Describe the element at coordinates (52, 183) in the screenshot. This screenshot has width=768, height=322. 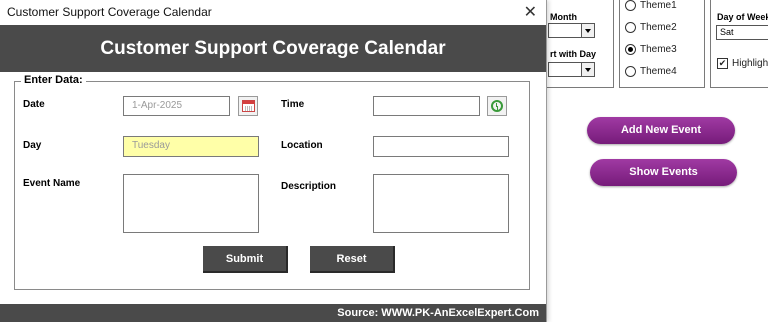
I see `event-name-label: Event Name` at that location.